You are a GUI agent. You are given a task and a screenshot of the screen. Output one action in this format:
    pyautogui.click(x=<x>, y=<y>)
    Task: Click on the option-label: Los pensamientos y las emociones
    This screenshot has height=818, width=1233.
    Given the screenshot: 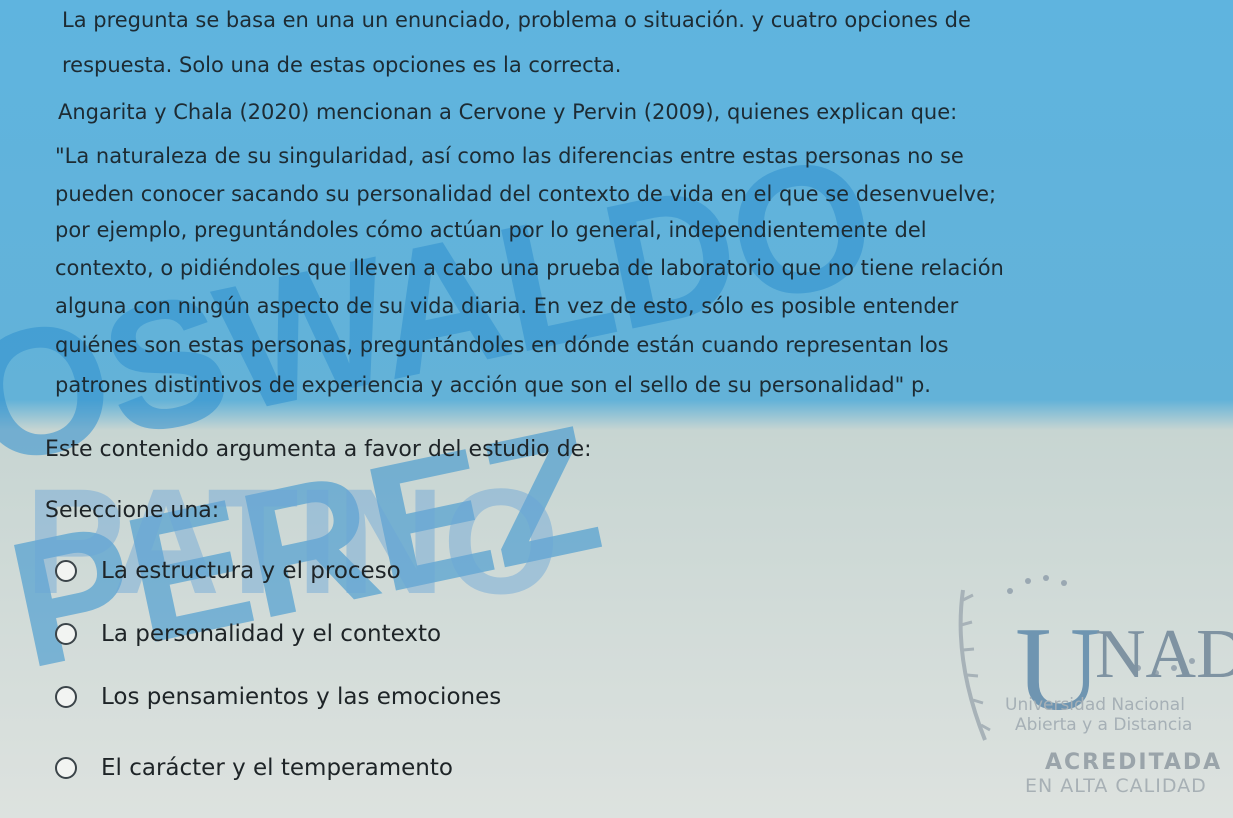 What is the action you would take?
    pyautogui.click(x=301, y=697)
    